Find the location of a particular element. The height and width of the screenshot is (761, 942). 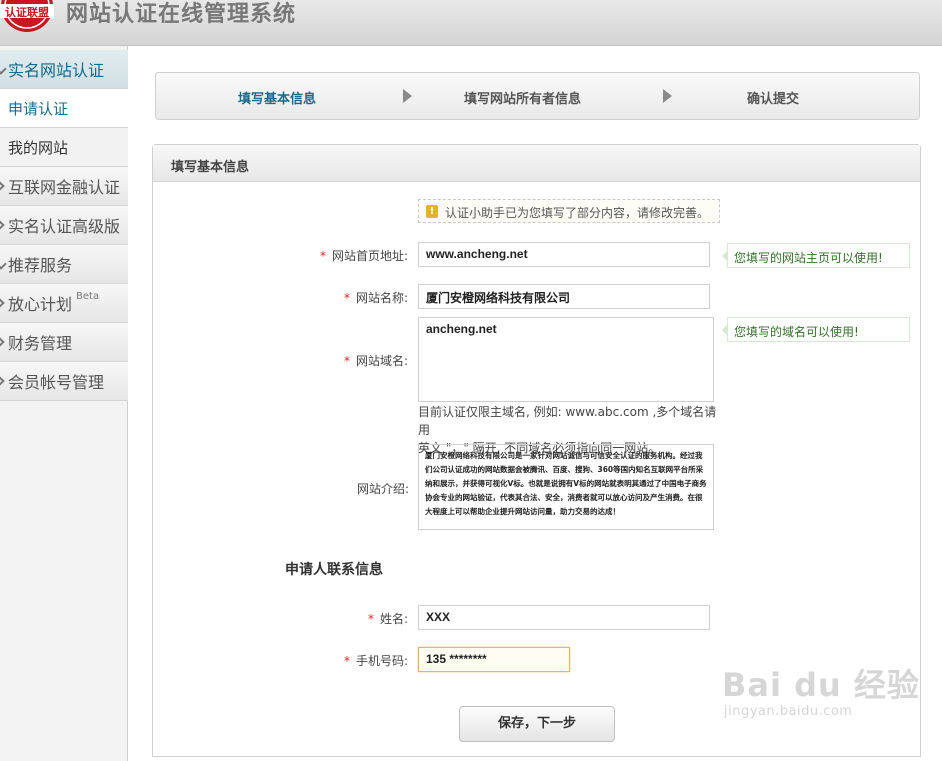

progress-steps: 填写基本信息 填写网站所有者信息 确认提交 is located at coordinates (537, 96).